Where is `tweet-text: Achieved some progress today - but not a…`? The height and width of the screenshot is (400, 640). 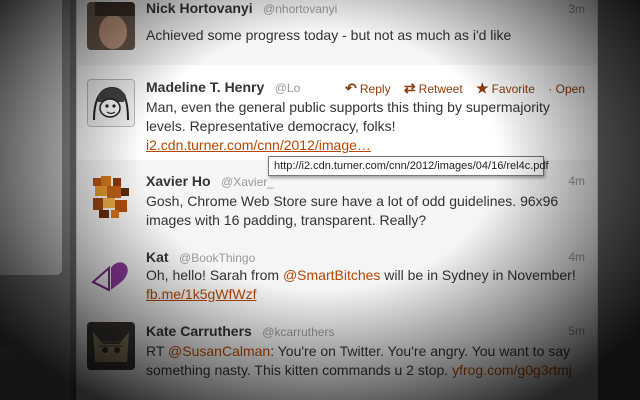
tweet-text: Achieved some progress today - but not a… is located at coordinates (329, 35).